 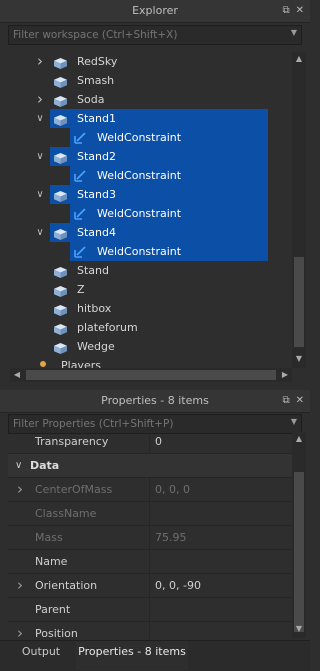 What do you see at coordinates (91, 99) in the screenshot?
I see `tree-item-label: Soda` at bounding box center [91, 99].